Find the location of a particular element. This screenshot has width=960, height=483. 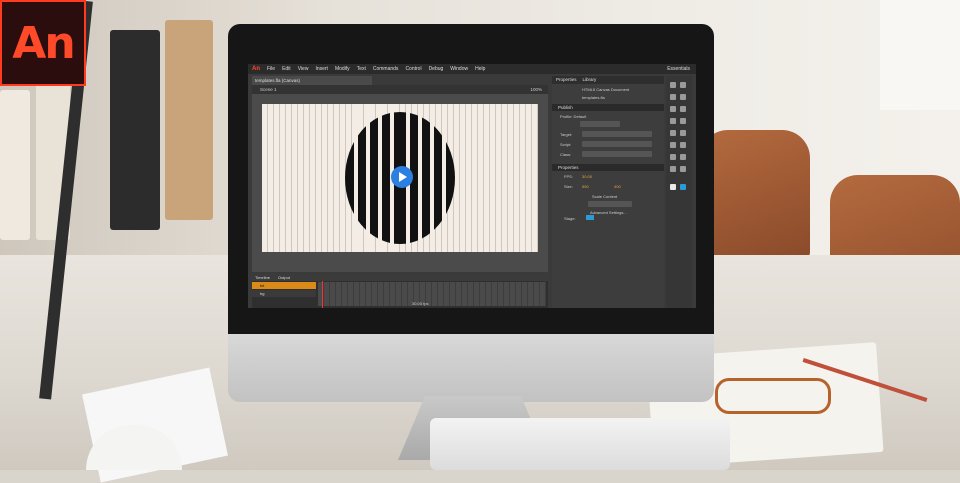

bone-tool-icon is located at coordinates (673, 145).